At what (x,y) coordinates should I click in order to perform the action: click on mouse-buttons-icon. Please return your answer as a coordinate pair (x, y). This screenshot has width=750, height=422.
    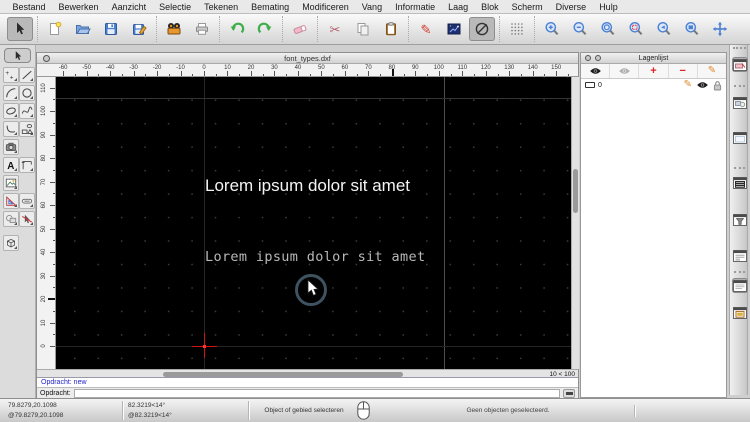
    Looking at the image, I should click on (363, 411).